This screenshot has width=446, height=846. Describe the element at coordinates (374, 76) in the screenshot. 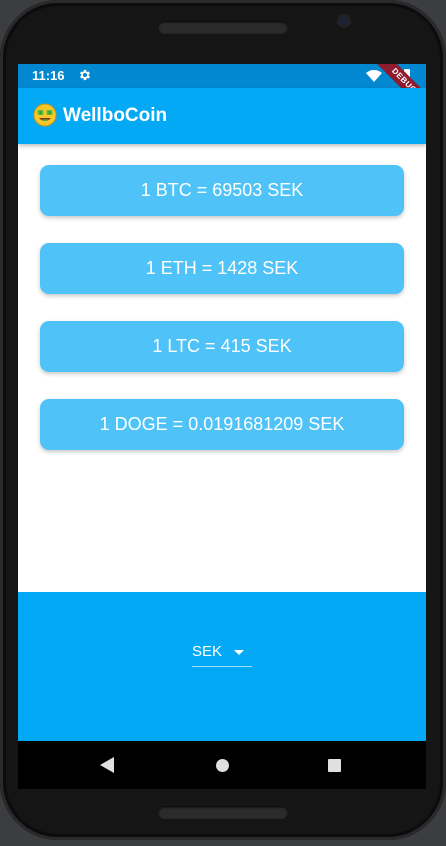

I see `wifi-icon` at that location.